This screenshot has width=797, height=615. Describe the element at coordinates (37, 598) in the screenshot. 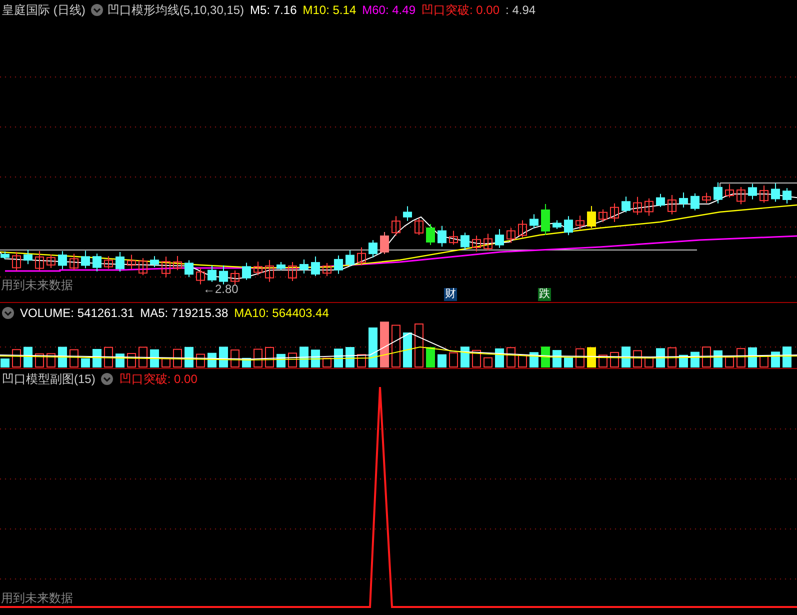

I see `warning-note: 用到未来数据` at that location.